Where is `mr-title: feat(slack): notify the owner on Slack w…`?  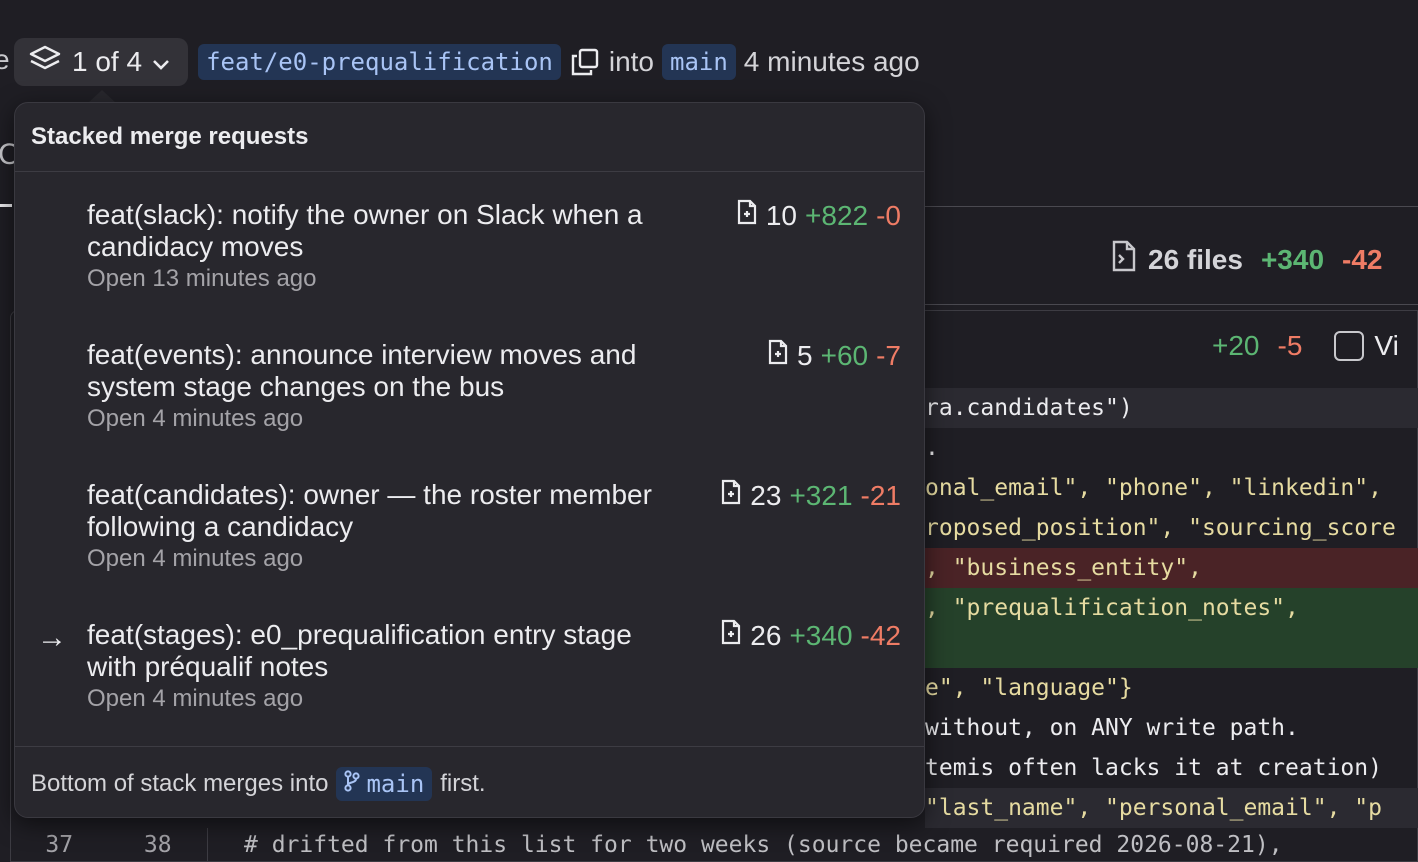
mr-title: feat(slack): notify the owner on Slack w… is located at coordinates (365, 231).